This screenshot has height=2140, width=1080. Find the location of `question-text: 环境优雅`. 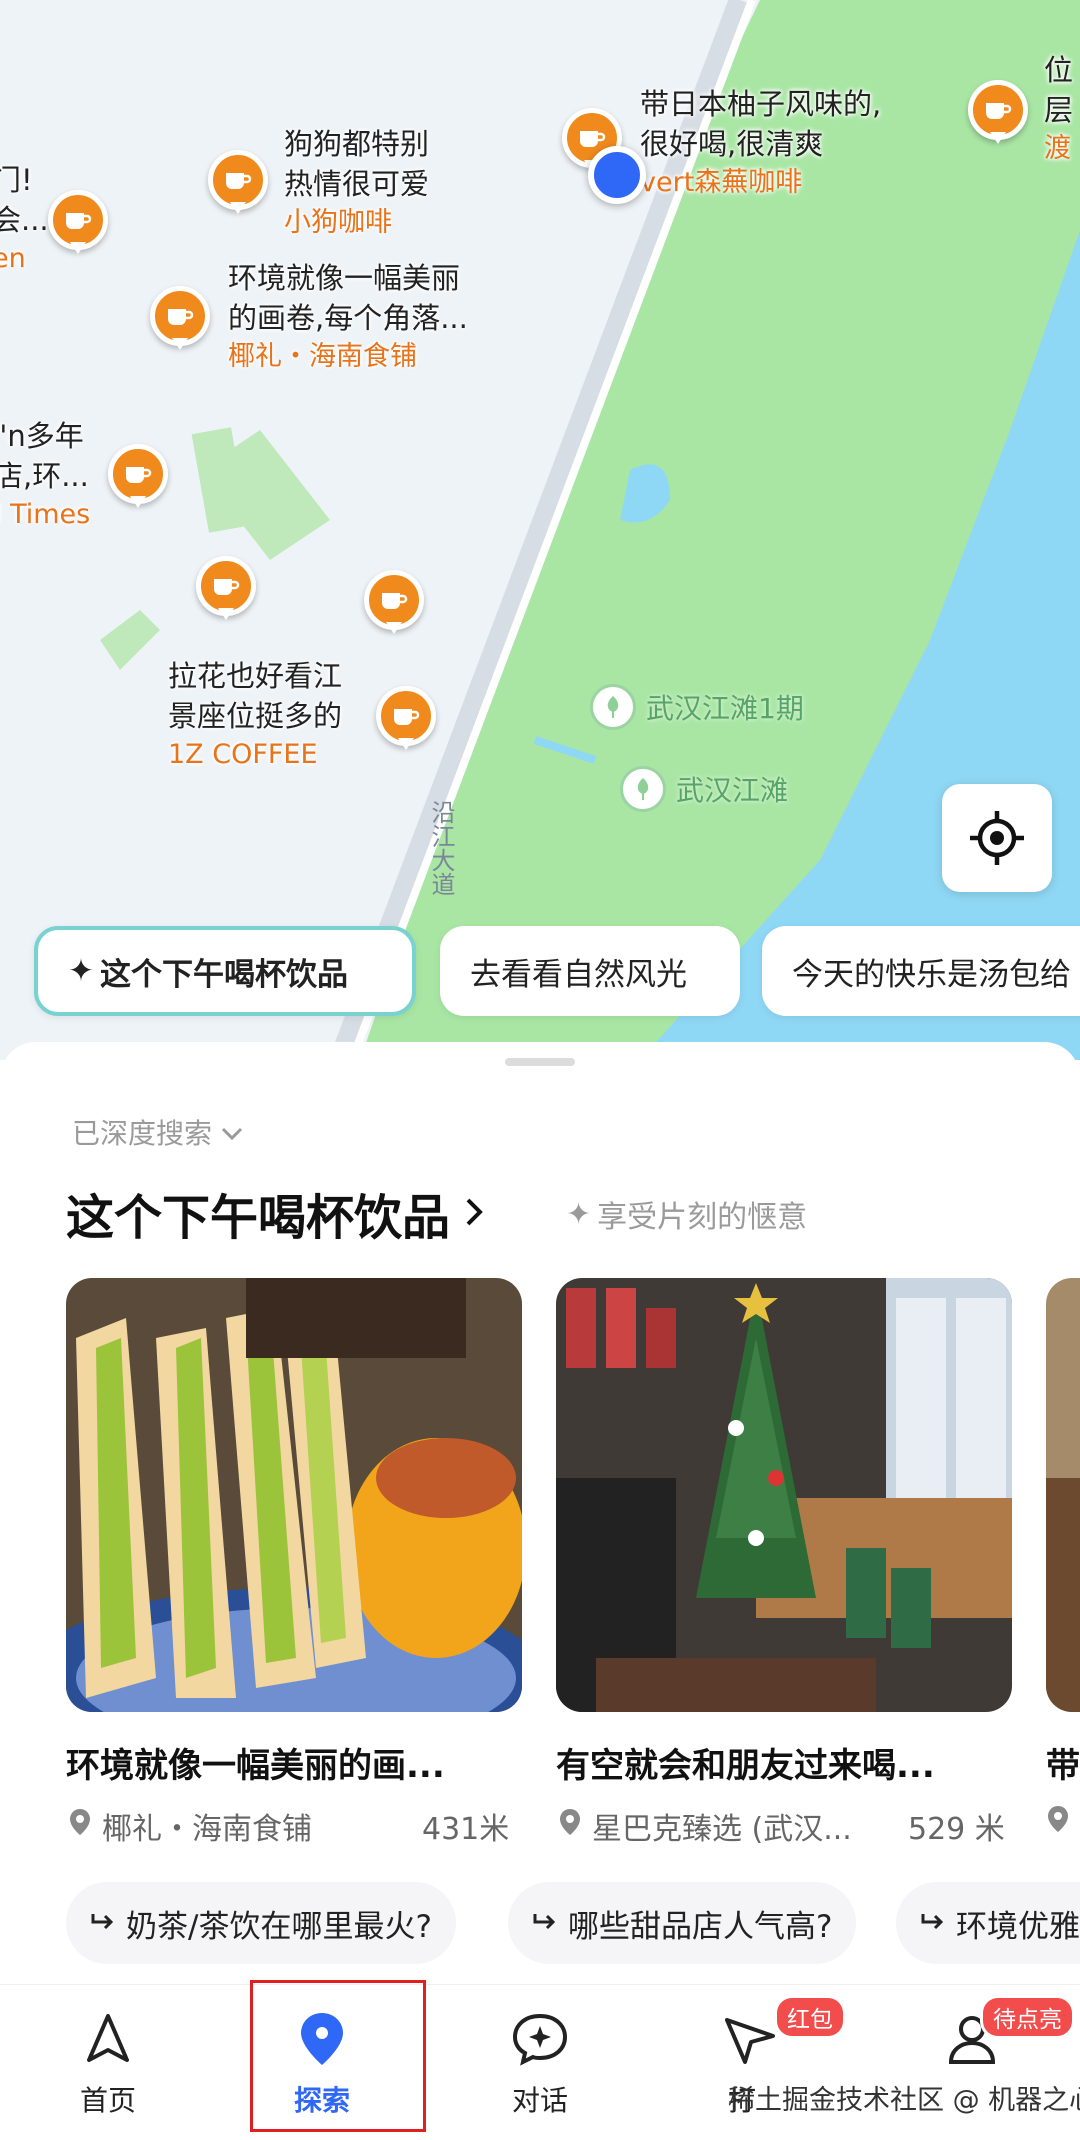

question-text: 环境优雅 is located at coordinates (1018, 1926).